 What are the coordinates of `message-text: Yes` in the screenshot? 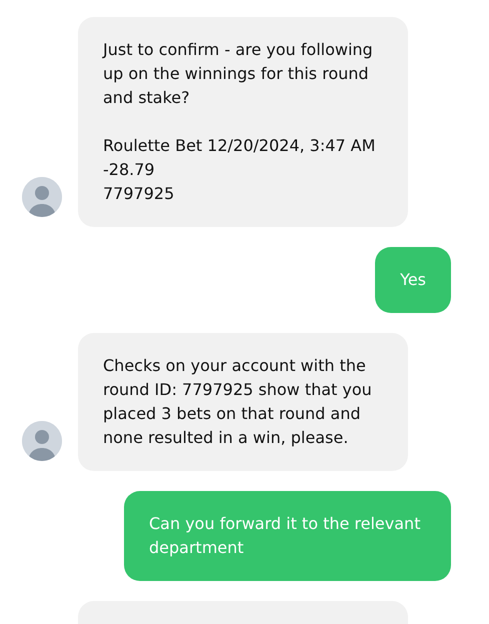 It's located at (413, 280).